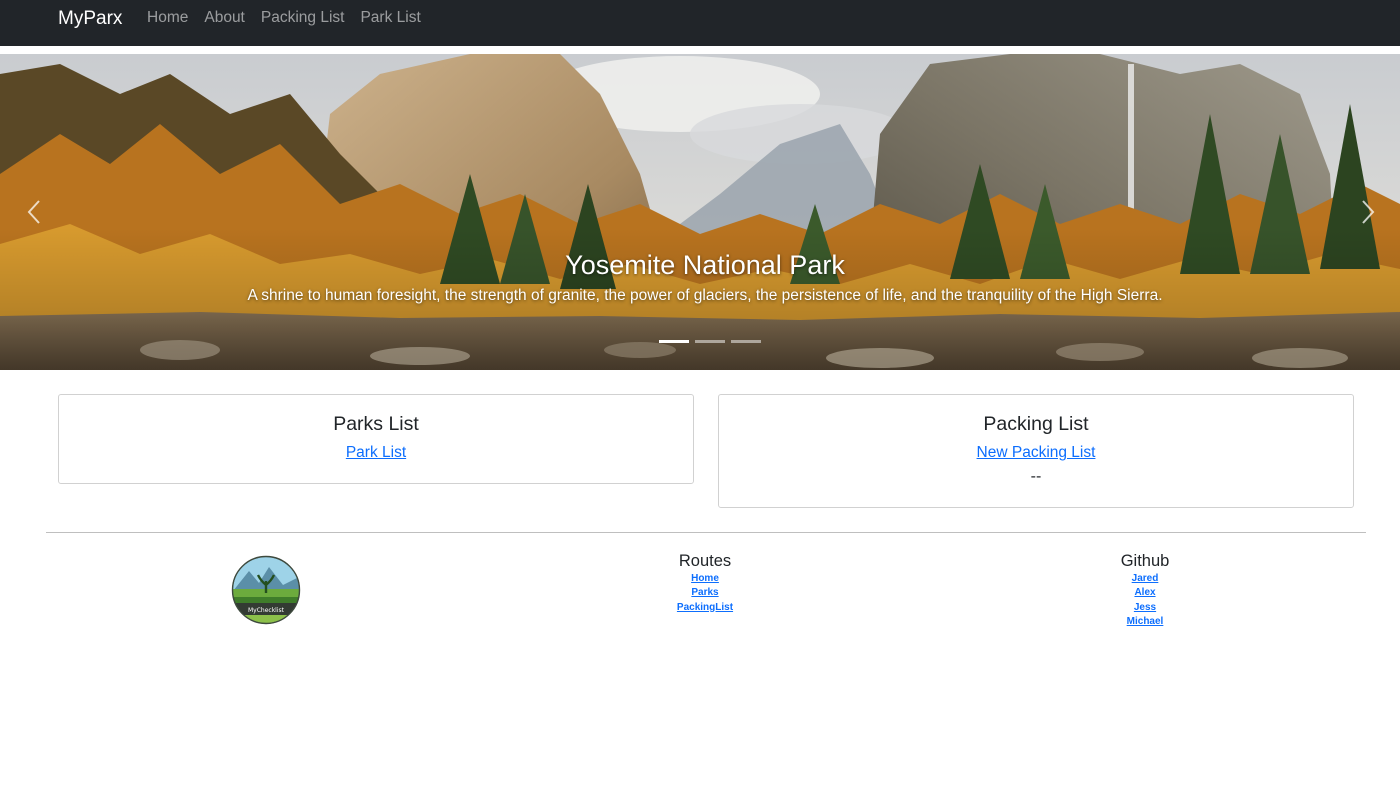 The image size is (1400, 795). I want to click on route-link-parks: Parks, so click(705, 593).